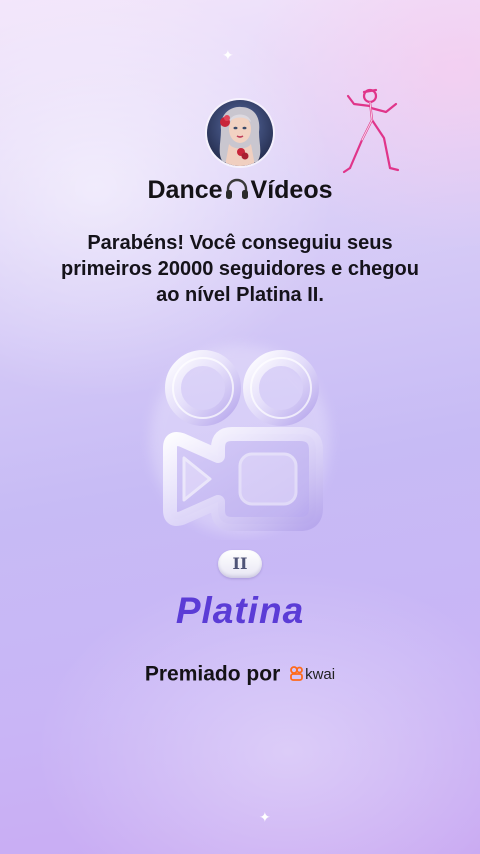  I want to click on headphones-icon, so click(237, 189).